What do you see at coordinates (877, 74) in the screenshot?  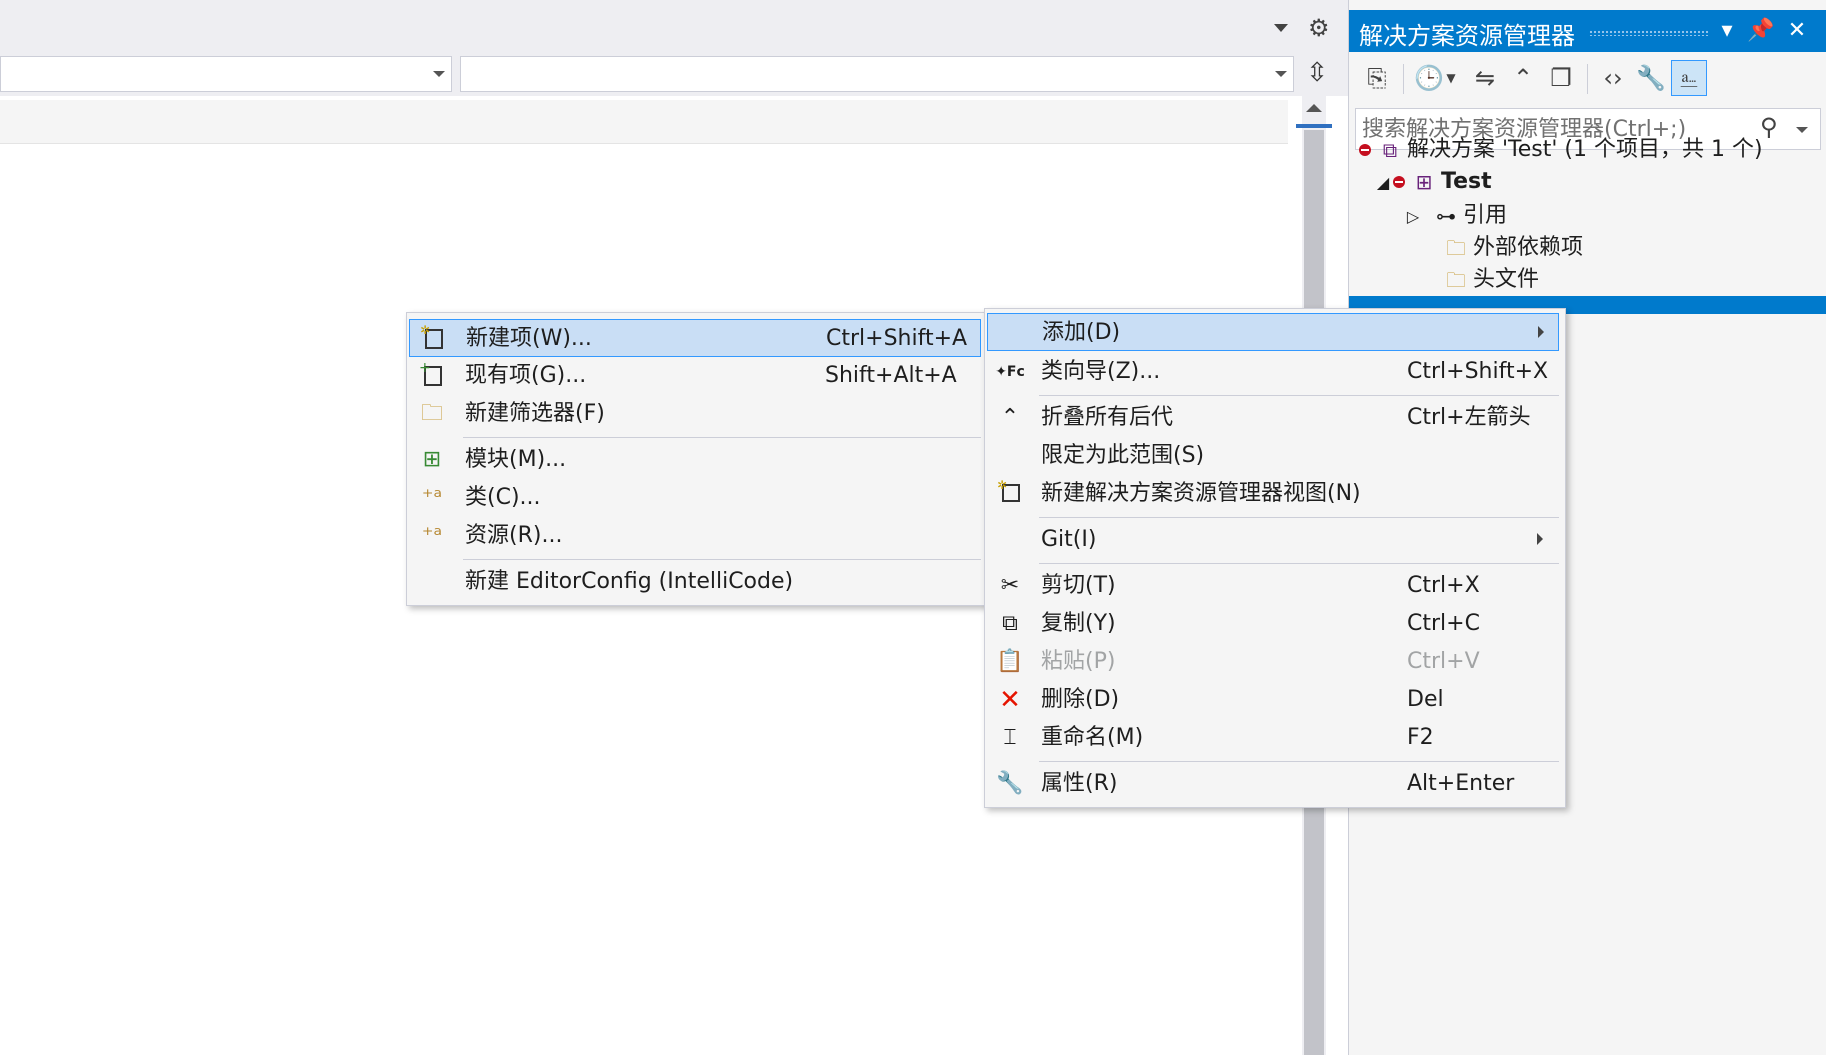 I see `member-dropdown` at bounding box center [877, 74].